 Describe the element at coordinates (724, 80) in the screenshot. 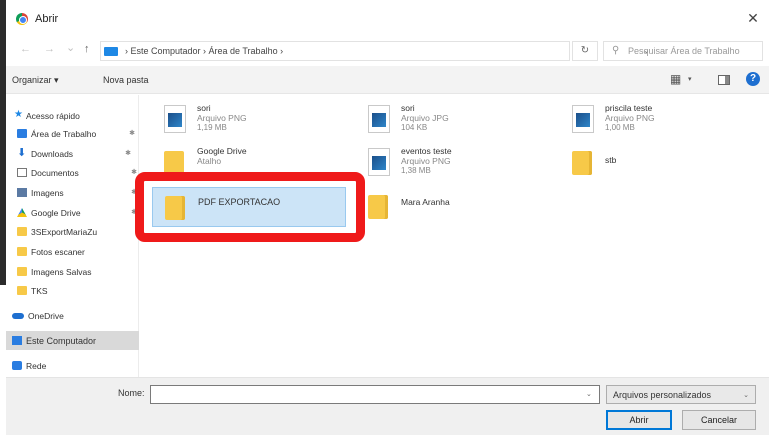

I see `preview-pane-icon` at that location.